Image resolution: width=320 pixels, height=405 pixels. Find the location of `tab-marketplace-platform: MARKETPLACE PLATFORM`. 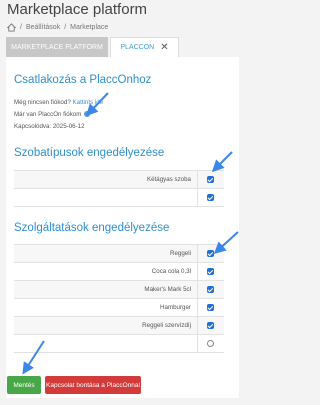

tab-marketplace-platform: MARKETPLACE PLATFORM is located at coordinates (57, 47).